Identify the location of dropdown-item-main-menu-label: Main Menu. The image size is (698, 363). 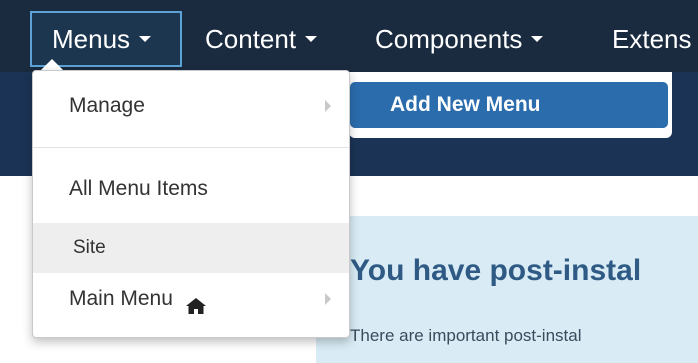
(121, 298).